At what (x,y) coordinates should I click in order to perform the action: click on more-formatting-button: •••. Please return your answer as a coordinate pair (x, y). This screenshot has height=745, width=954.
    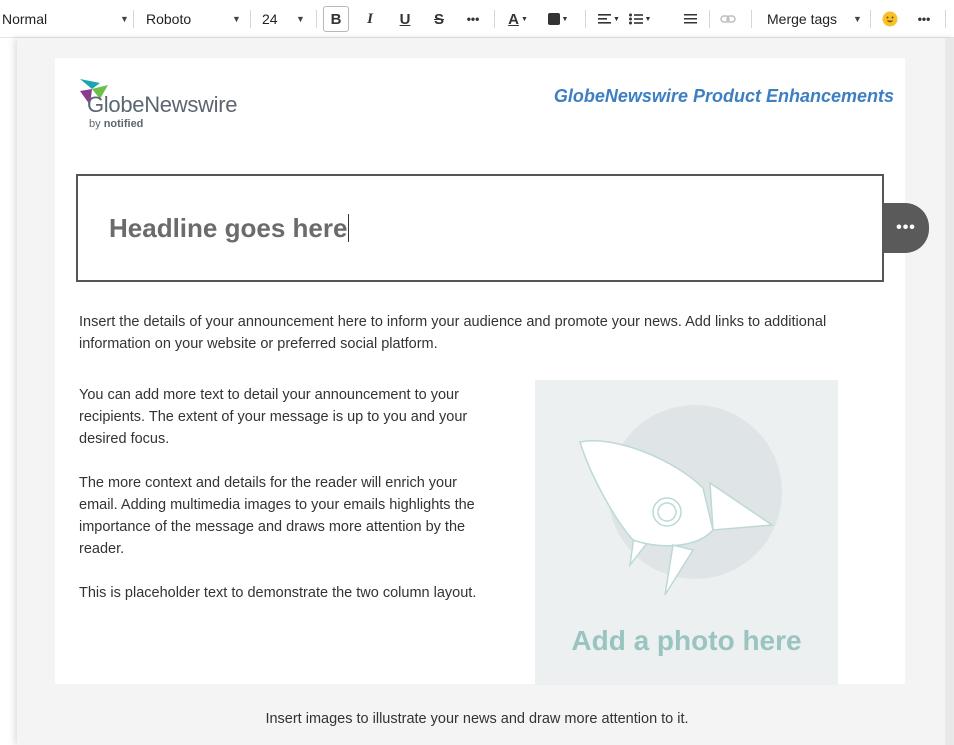
    Looking at the image, I should click on (473, 19).